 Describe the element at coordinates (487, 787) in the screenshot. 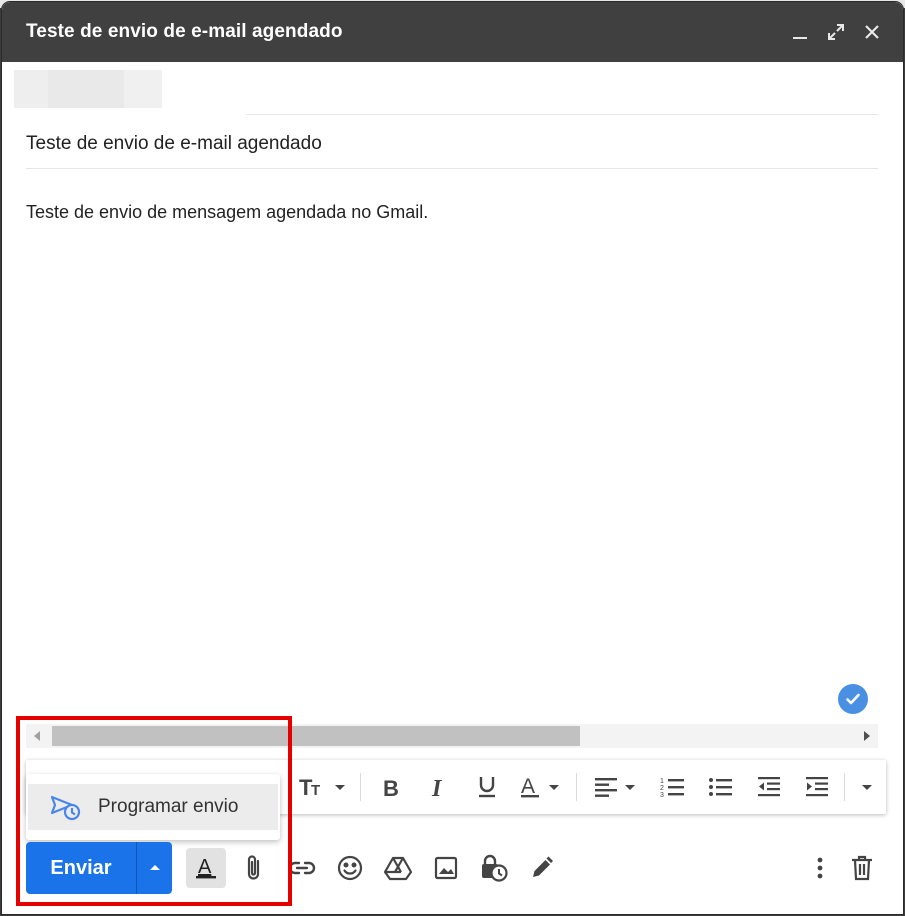

I see `underline-icon` at that location.